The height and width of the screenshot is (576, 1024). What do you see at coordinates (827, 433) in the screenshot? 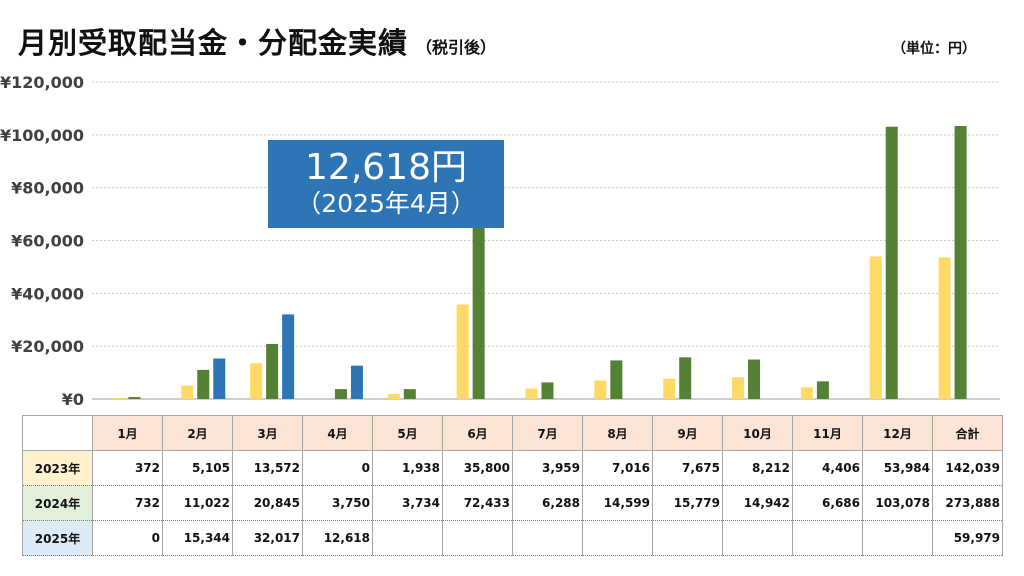
I see `column-header: 11月` at bounding box center [827, 433].